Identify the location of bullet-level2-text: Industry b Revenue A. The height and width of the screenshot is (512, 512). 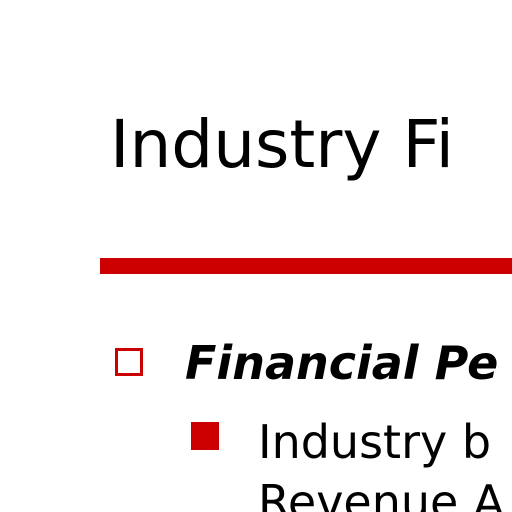
(381, 462).